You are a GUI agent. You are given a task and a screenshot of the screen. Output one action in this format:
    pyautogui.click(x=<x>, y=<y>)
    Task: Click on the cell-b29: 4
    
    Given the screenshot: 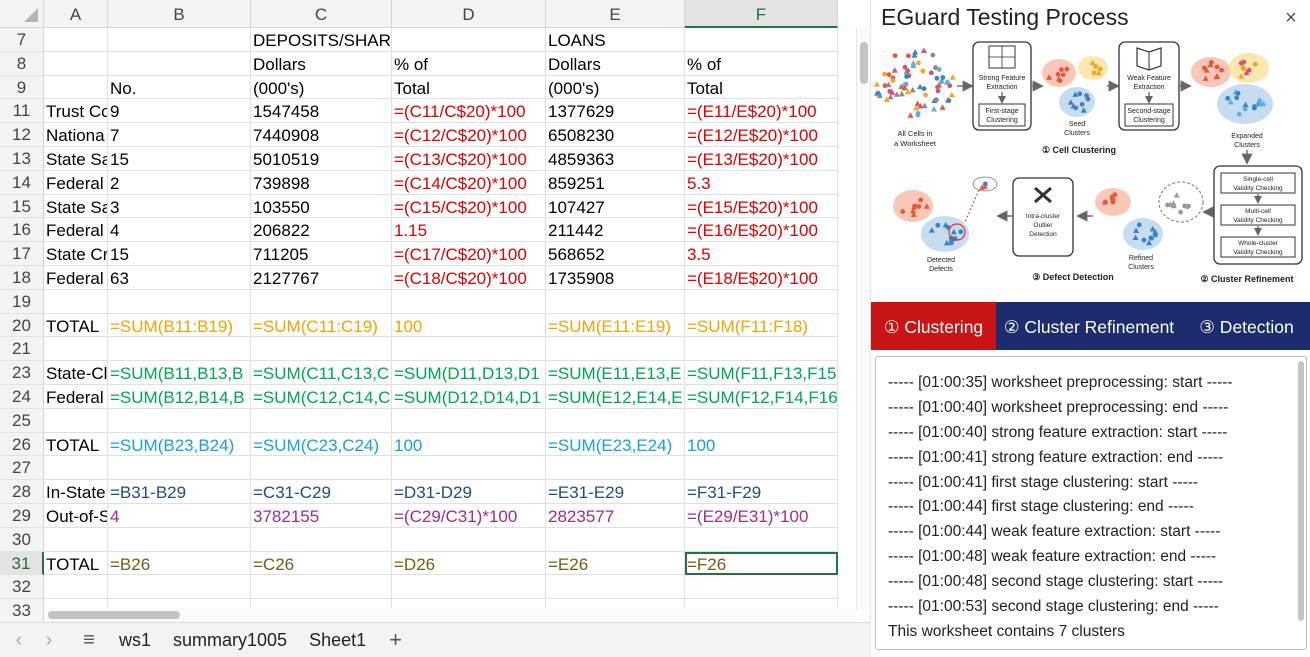 What is the action you would take?
    pyautogui.click(x=179, y=515)
    